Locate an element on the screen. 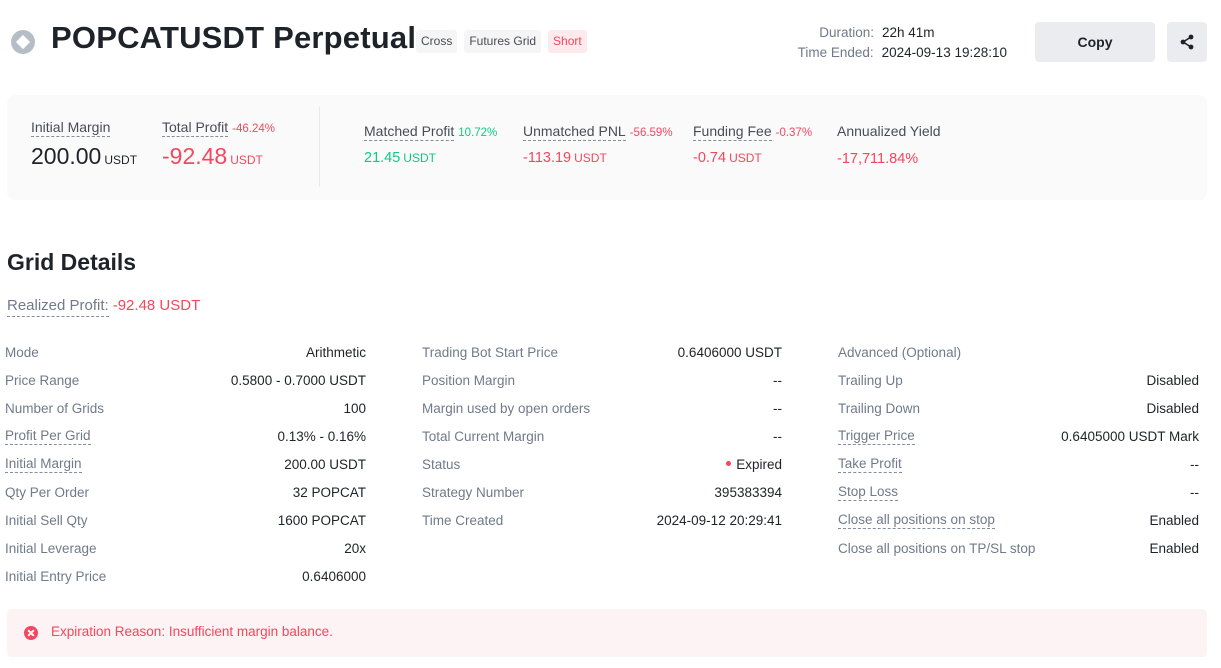 This screenshot has width=1221, height=668. detail-row: Status Expired is located at coordinates (602, 464).